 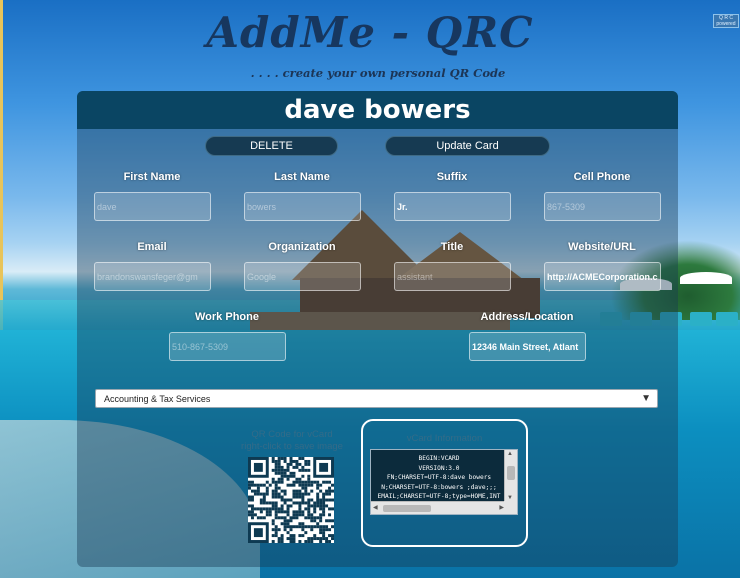 I want to click on last-name-input, so click(x=302, y=206).